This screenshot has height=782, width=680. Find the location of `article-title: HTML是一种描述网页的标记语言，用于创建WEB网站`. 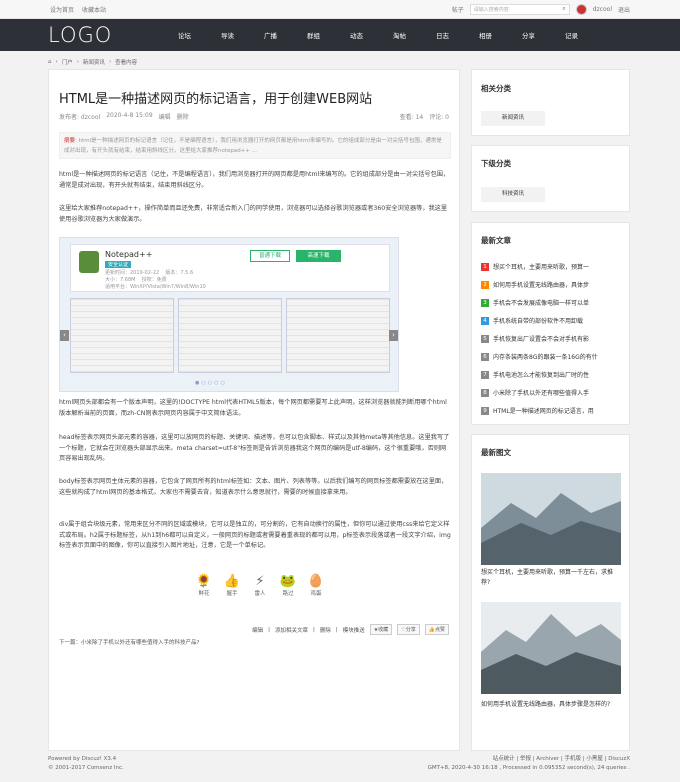

article-title: HTML是一种描述网页的标记语言，用于创建WEB网站 is located at coordinates (216, 99).